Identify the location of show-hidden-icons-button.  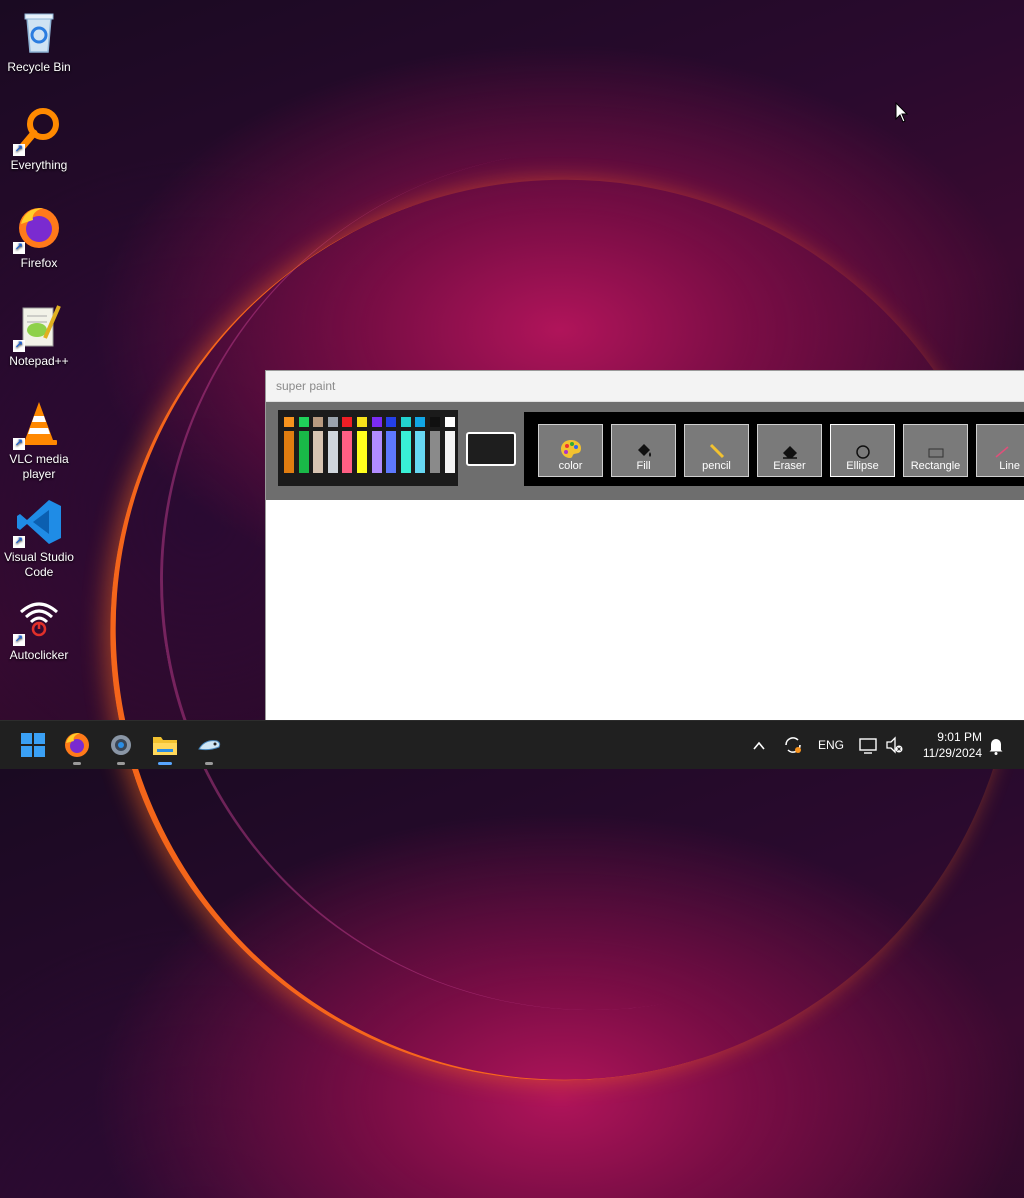
(762, 745).